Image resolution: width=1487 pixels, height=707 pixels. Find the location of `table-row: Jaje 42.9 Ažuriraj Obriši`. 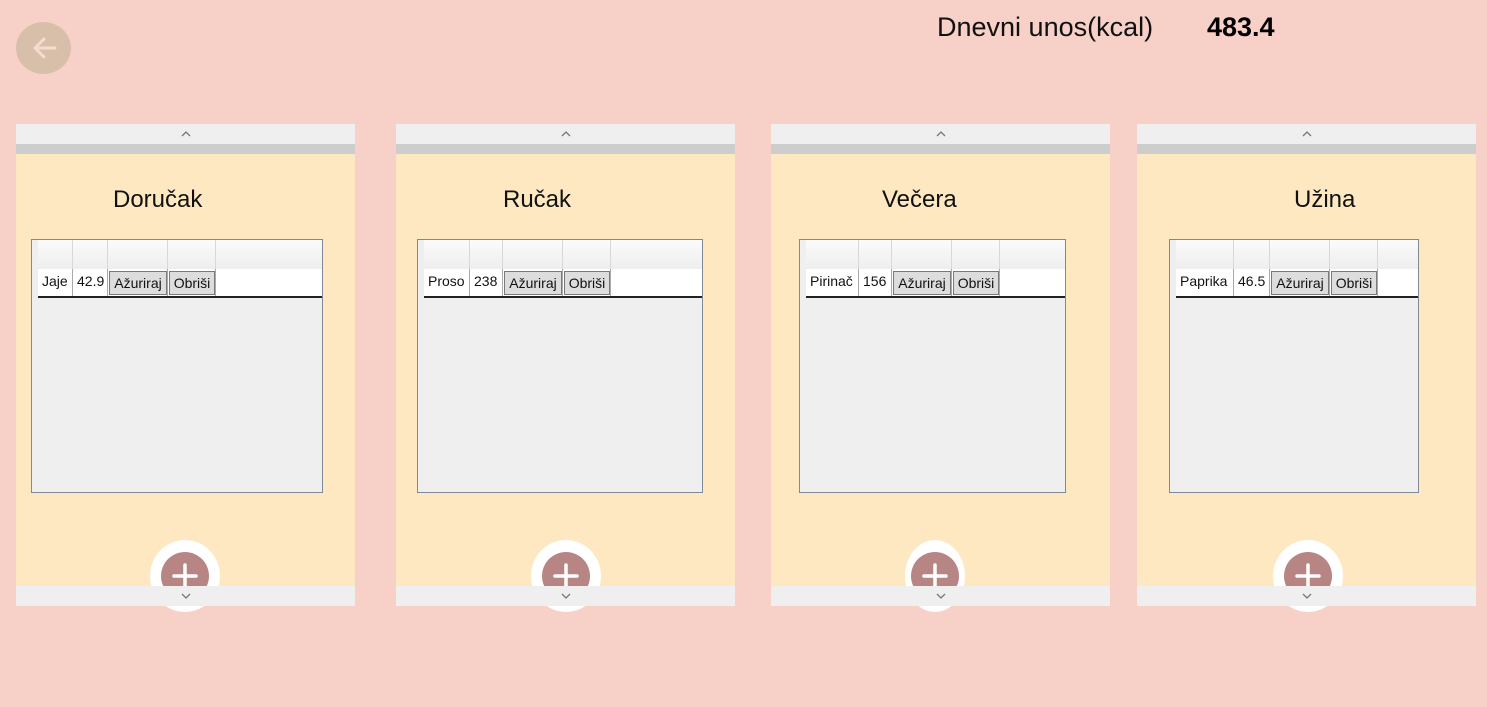

table-row: Jaje 42.9 Ažuriraj Obriši is located at coordinates (180, 283).